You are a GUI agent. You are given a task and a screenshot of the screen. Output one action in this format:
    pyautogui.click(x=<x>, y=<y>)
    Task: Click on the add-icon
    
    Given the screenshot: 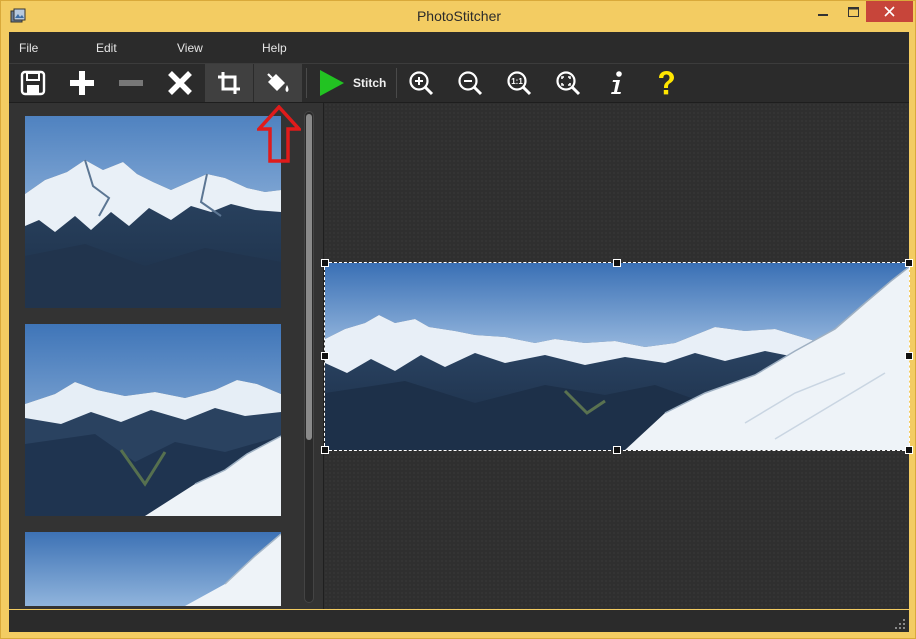 What is the action you would take?
    pyautogui.click(x=82, y=83)
    